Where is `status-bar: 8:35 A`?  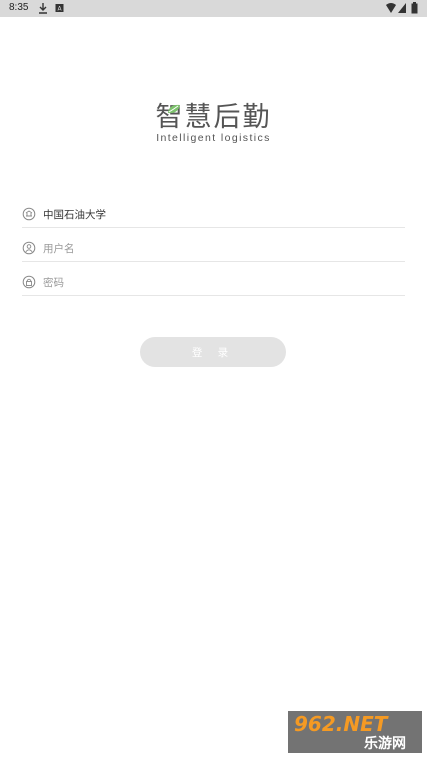 status-bar: 8:35 A is located at coordinates (213, 8).